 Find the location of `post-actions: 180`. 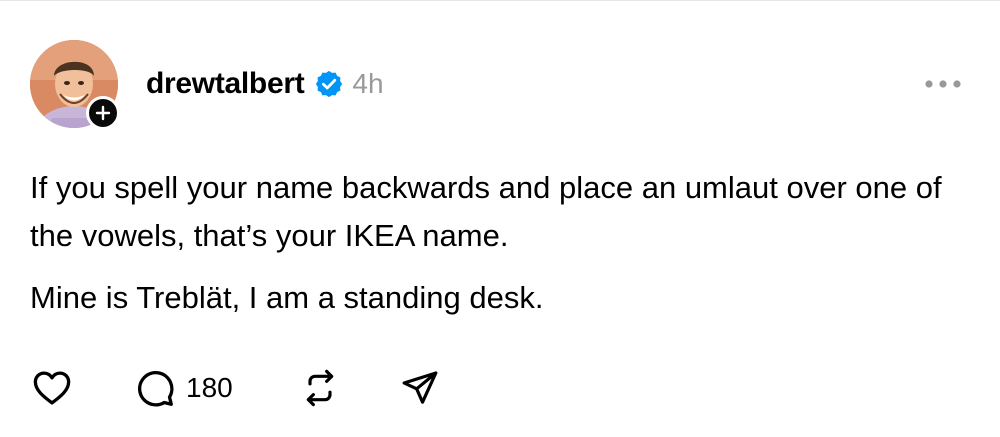

post-actions: 180 is located at coordinates (235, 388).